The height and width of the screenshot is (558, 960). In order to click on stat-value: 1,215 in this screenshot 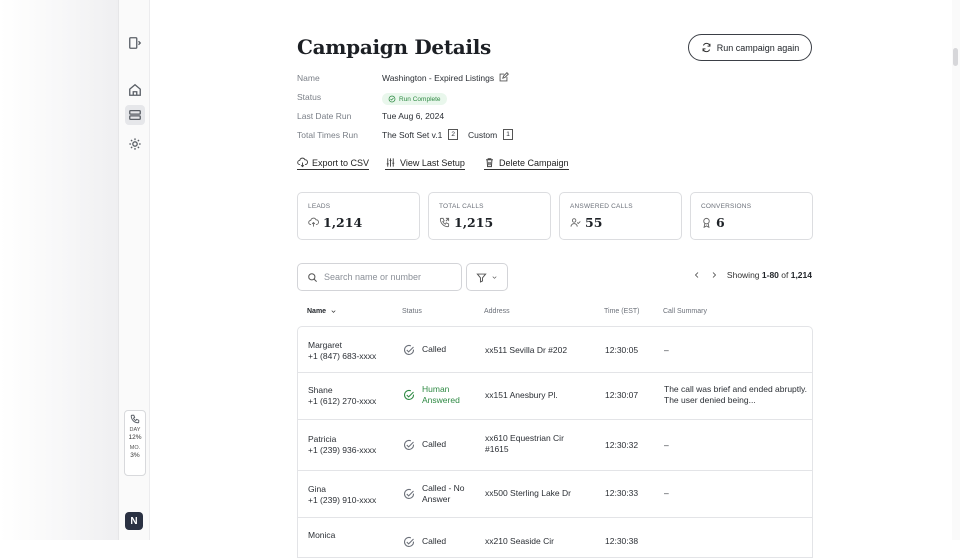, I will do `click(474, 222)`.